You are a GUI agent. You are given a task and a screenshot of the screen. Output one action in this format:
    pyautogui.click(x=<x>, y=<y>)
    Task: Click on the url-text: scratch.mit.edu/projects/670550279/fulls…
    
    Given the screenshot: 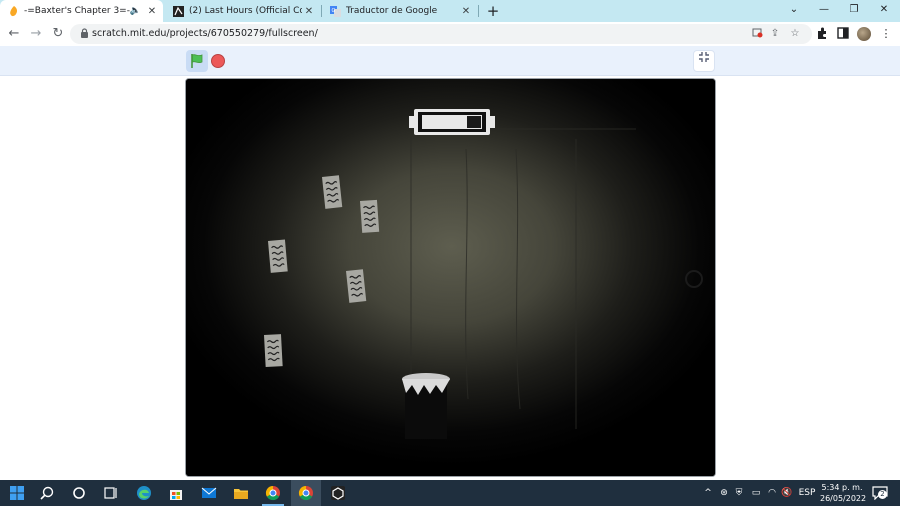 What is the action you would take?
    pyautogui.click(x=205, y=34)
    